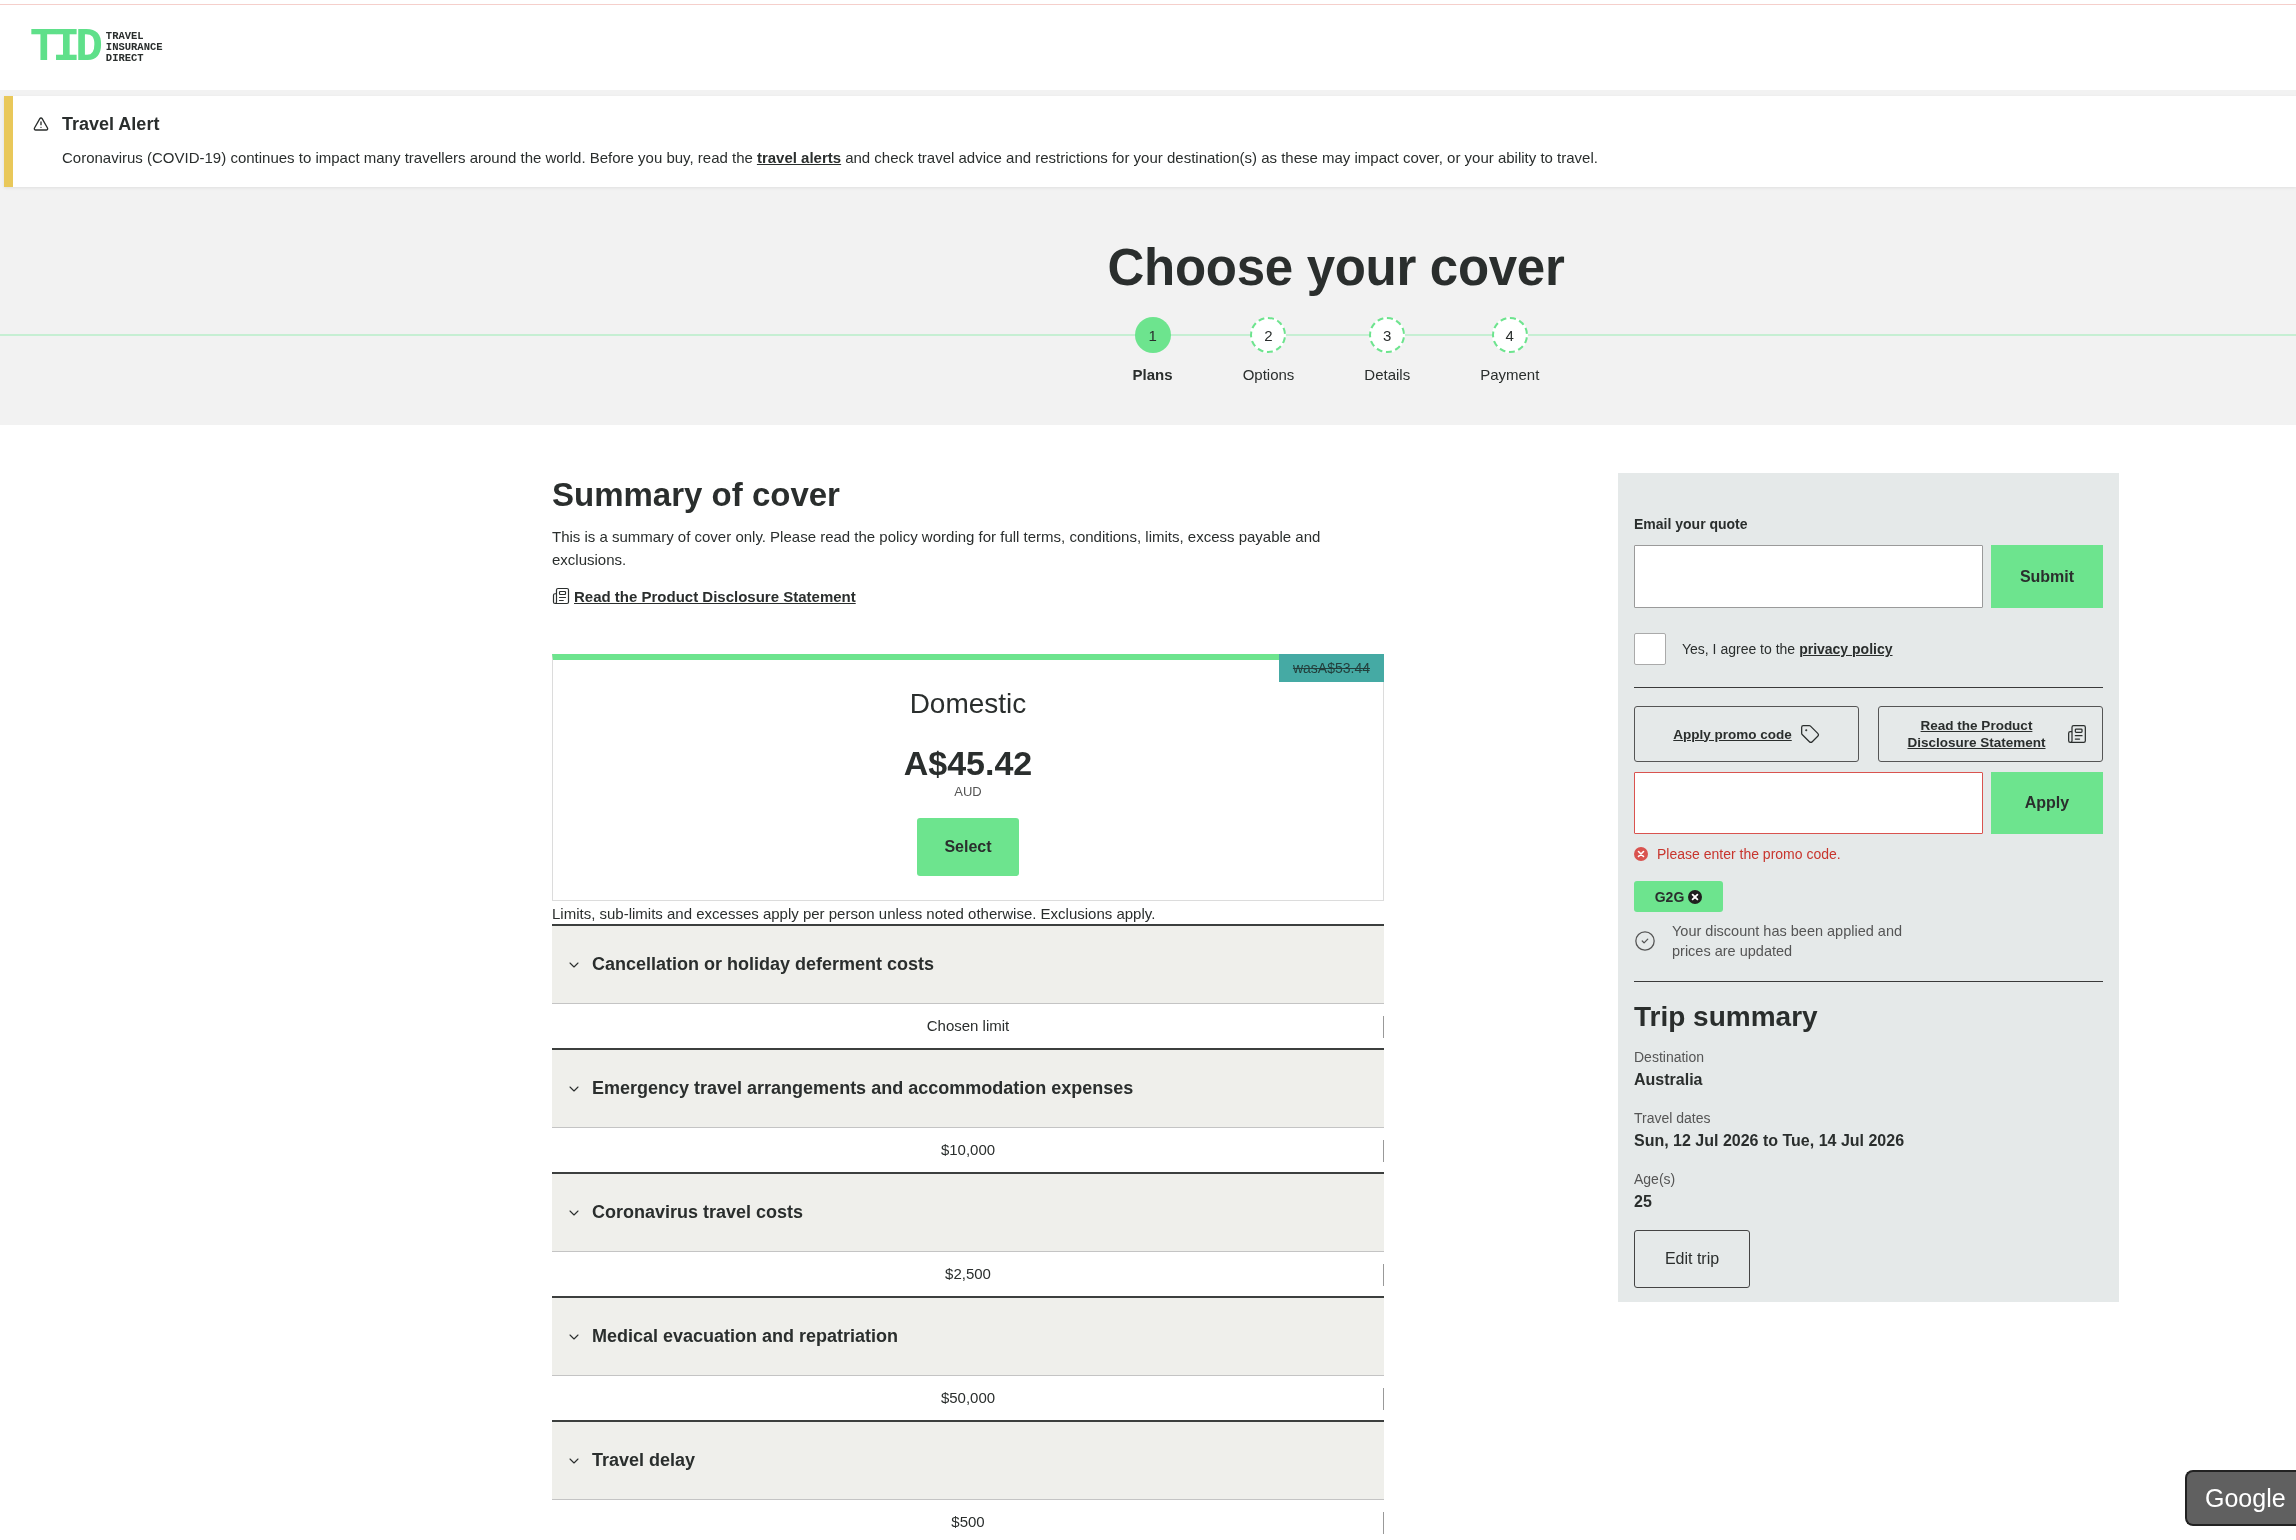  Describe the element at coordinates (1746, 734) in the screenshot. I see `apply-promo-button: Apply promo code` at that location.